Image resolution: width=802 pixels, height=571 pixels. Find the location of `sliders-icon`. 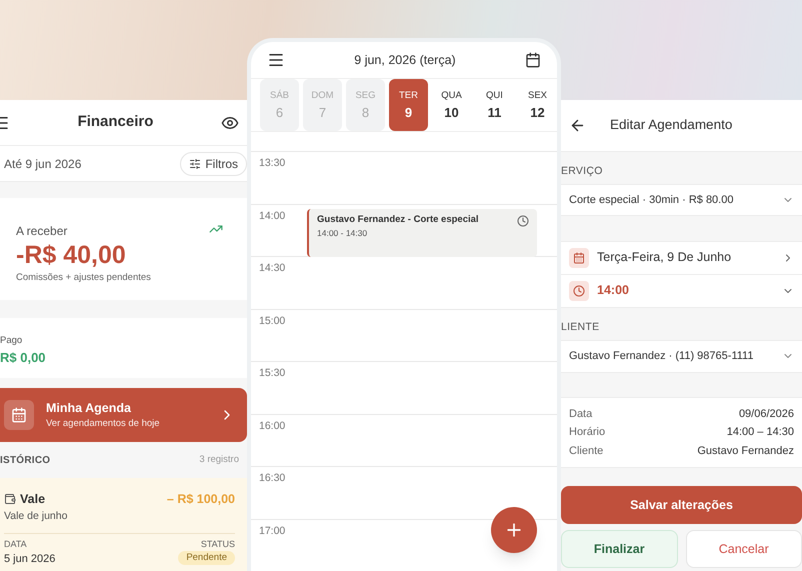

sliders-icon is located at coordinates (195, 164).